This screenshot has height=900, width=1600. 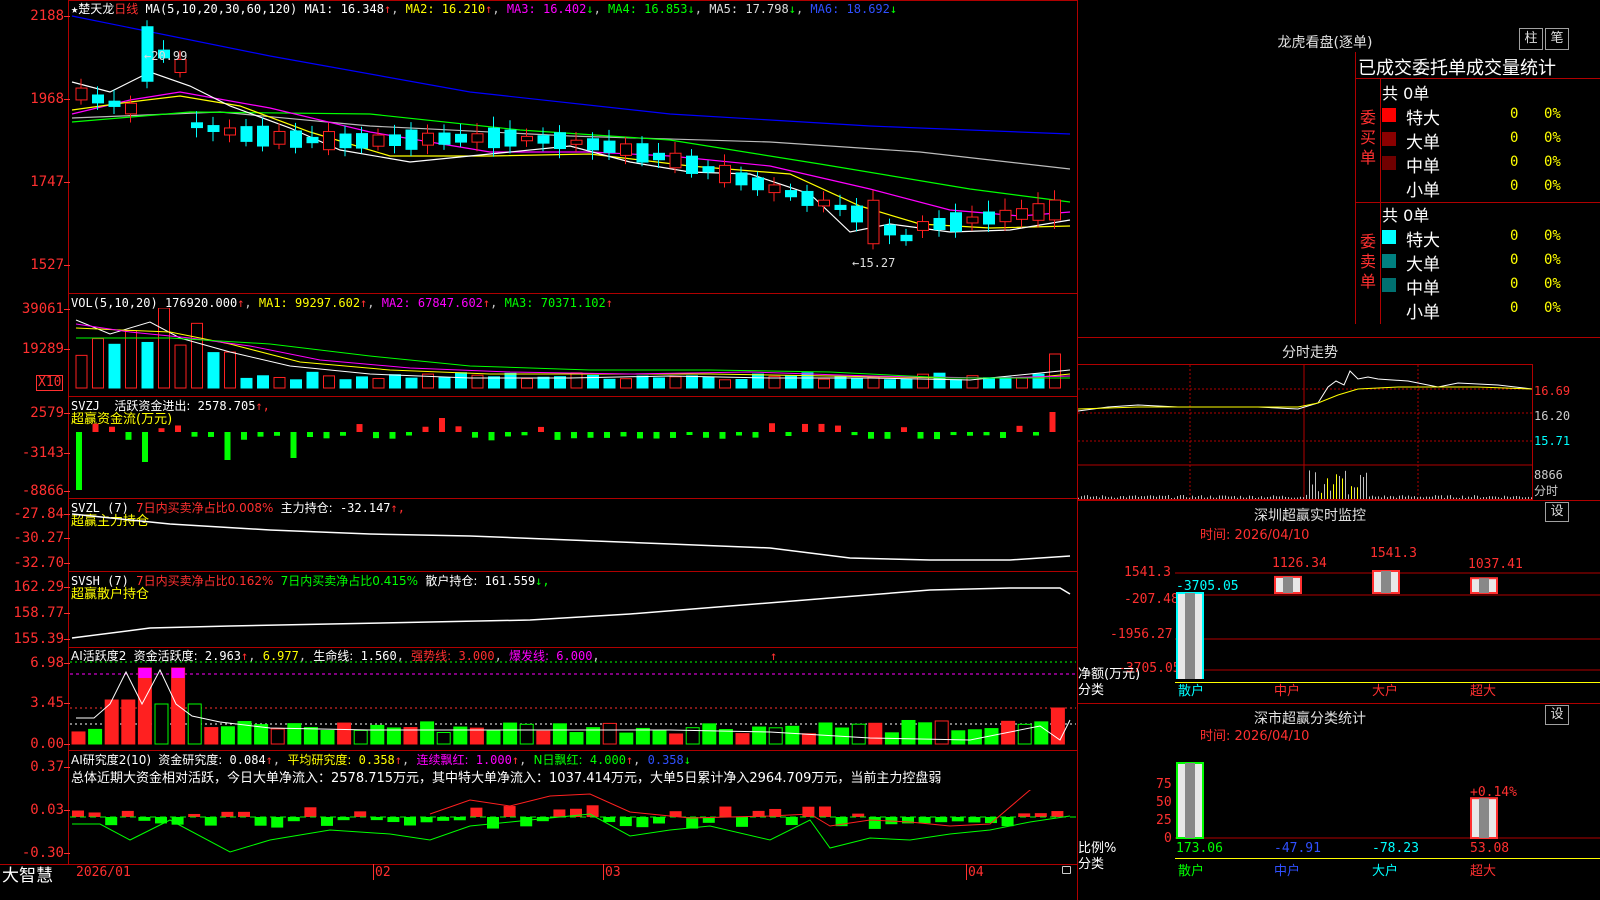 I want to click on intraday-ytick: 16.20, so click(x=1552, y=416).